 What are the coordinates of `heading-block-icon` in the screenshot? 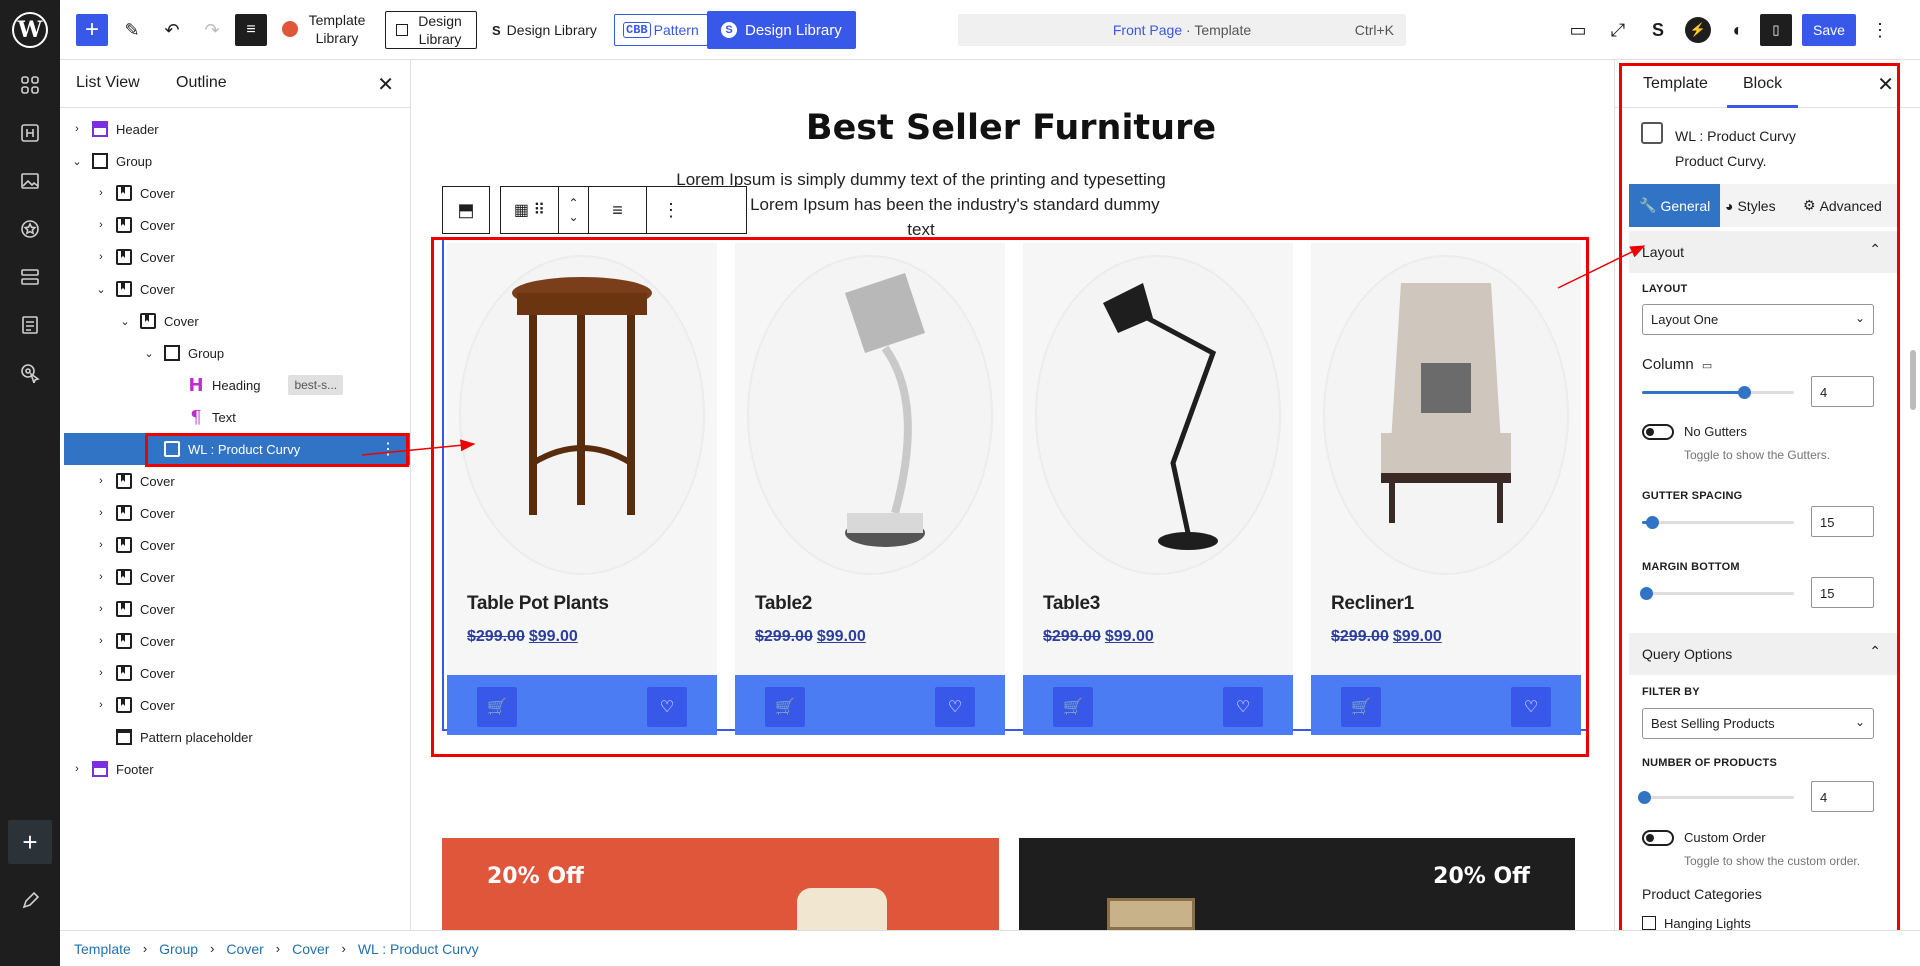 It's located at (30, 133).